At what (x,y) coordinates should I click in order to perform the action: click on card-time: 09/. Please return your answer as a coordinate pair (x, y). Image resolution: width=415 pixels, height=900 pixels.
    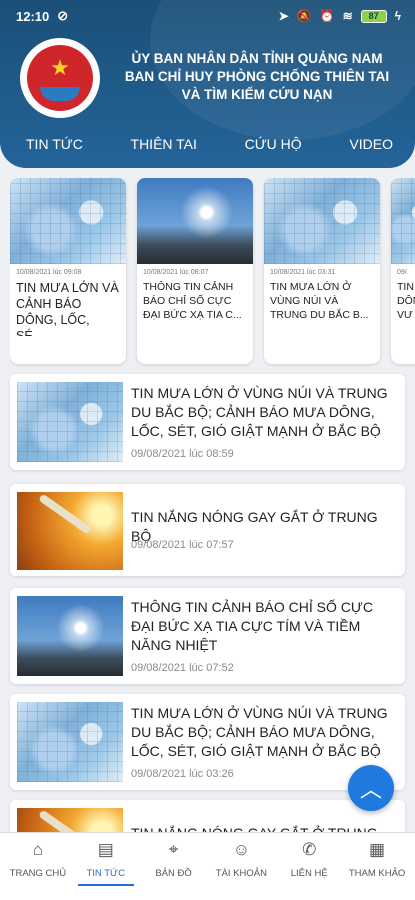
    Looking at the image, I should click on (402, 272).